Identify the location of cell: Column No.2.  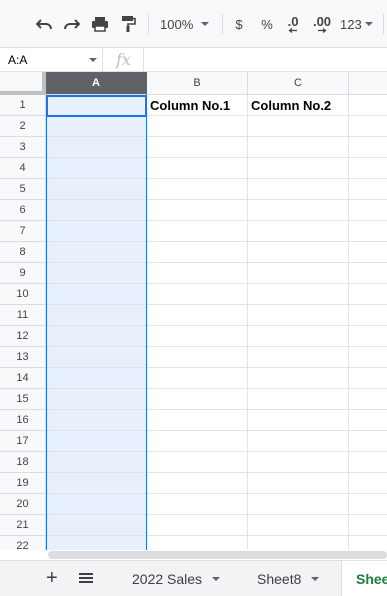
(298, 105).